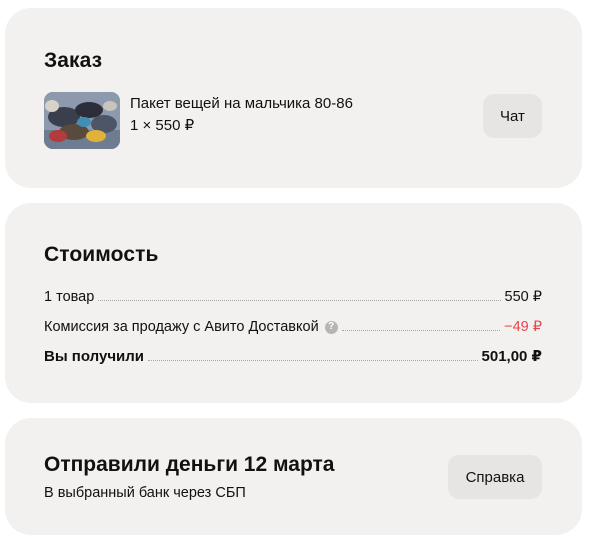 The height and width of the screenshot is (546, 591). I want to click on cost-row-label: 1 товар, so click(69, 297).